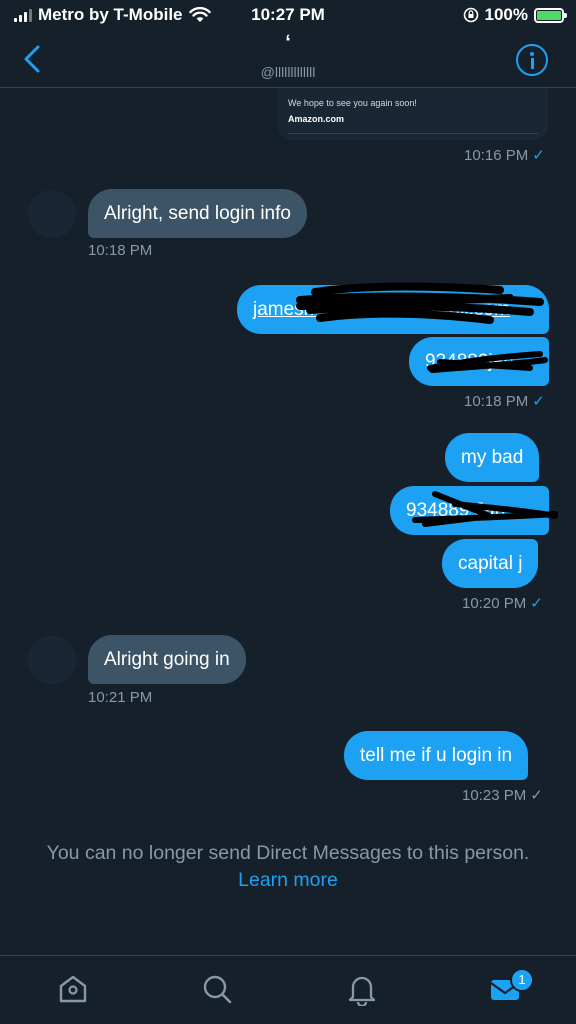 Image resolution: width=576 pixels, height=1024 pixels. What do you see at coordinates (362, 989) in the screenshot?
I see `notifications-icon` at bounding box center [362, 989].